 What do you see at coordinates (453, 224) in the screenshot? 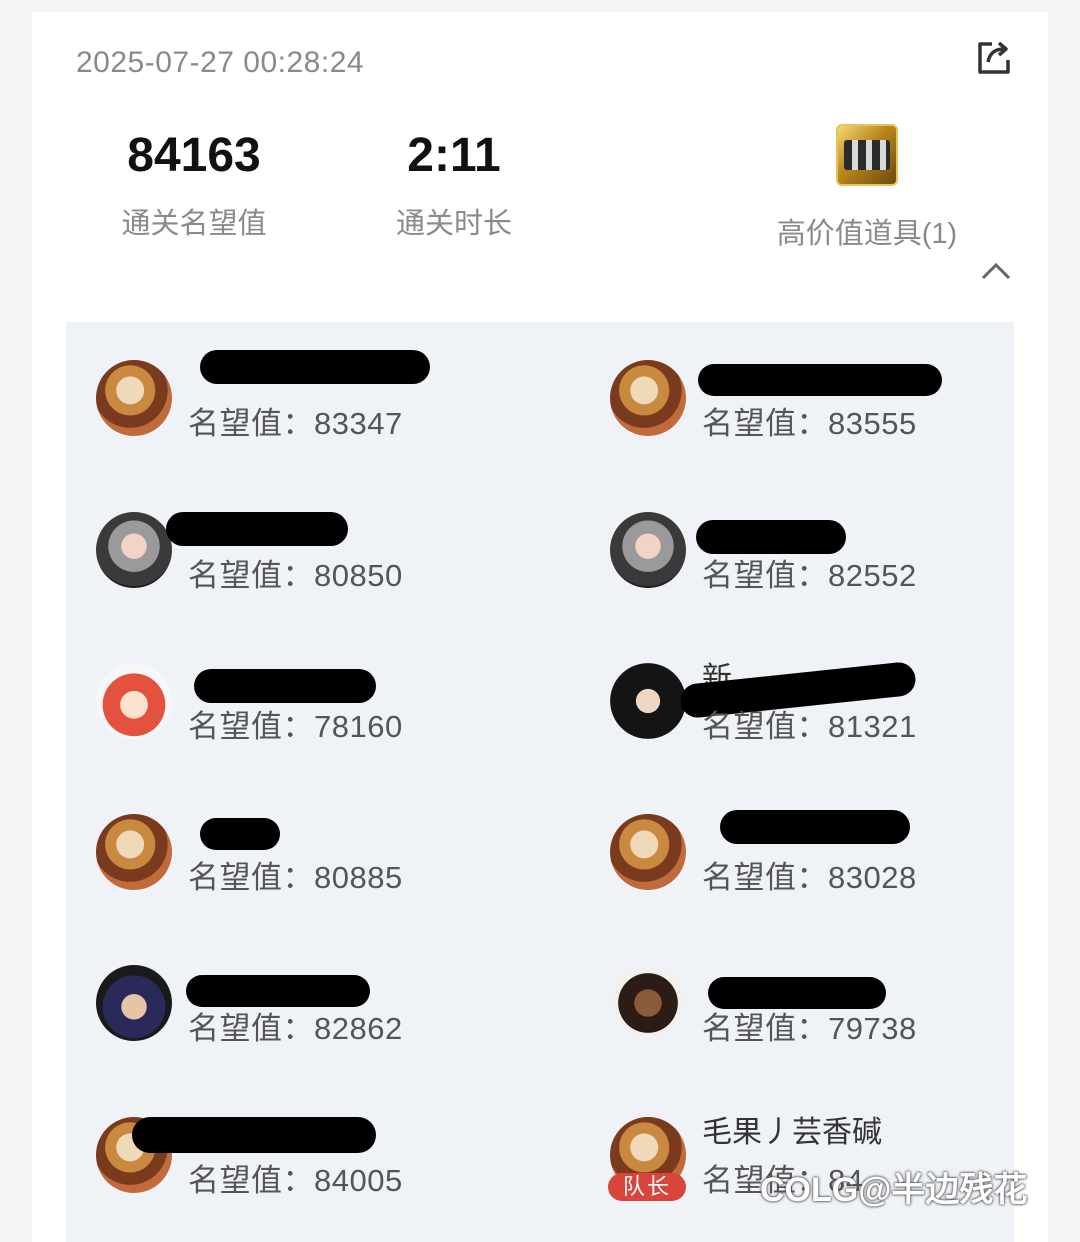
I see `clear-time-label: 通关时长` at bounding box center [453, 224].